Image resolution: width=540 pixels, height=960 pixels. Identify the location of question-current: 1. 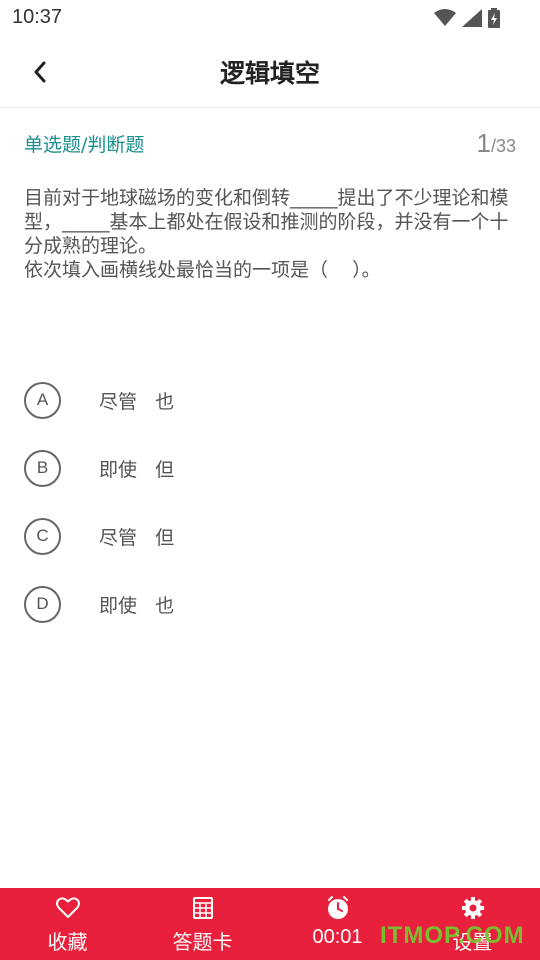
(483, 143).